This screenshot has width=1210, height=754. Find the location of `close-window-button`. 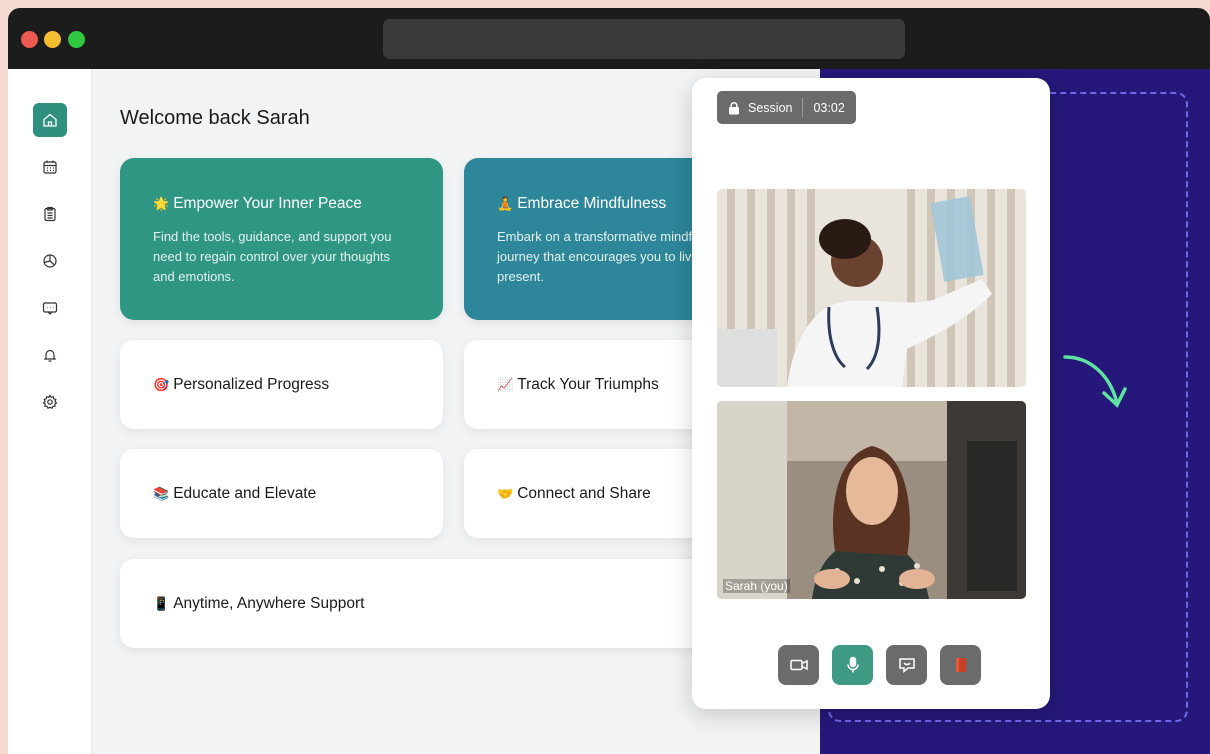

close-window-button is located at coordinates (29, 39).